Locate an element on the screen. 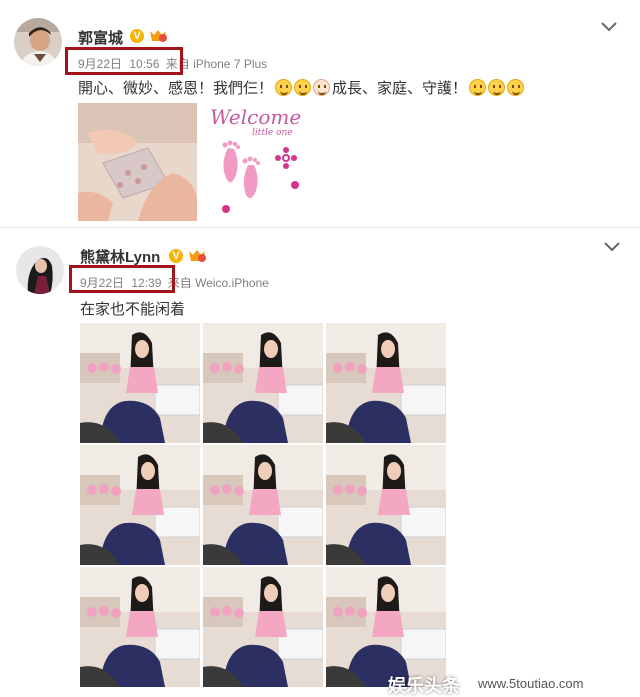  post-text-part-2: 成長、家庭、守護！ is located at coordinates (400, 88).